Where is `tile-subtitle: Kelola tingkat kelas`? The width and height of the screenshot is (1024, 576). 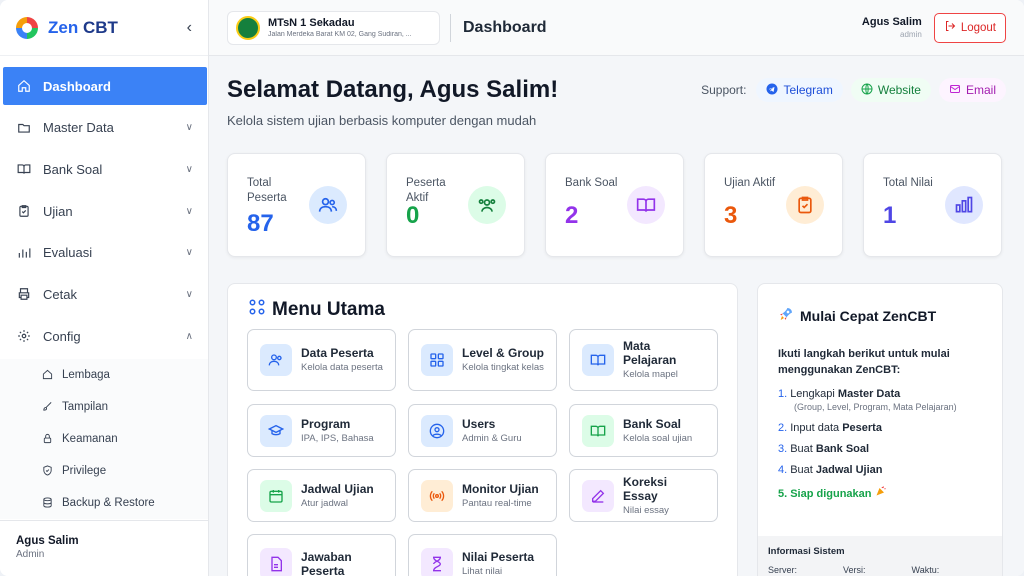 tile-subtitle: Kelola tingkat kelas is located at coordinates (503, 367).